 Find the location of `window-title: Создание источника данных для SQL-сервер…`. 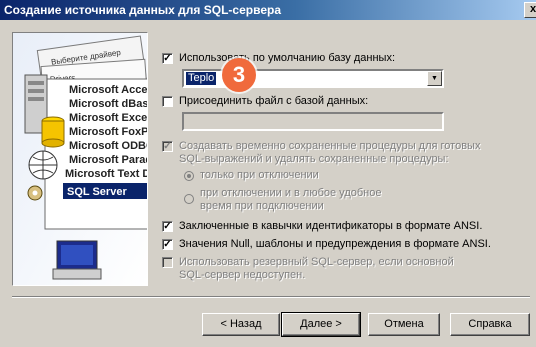

window-title: Создание источника данных для SQL-сервер… is located at coordinates (142, 10).